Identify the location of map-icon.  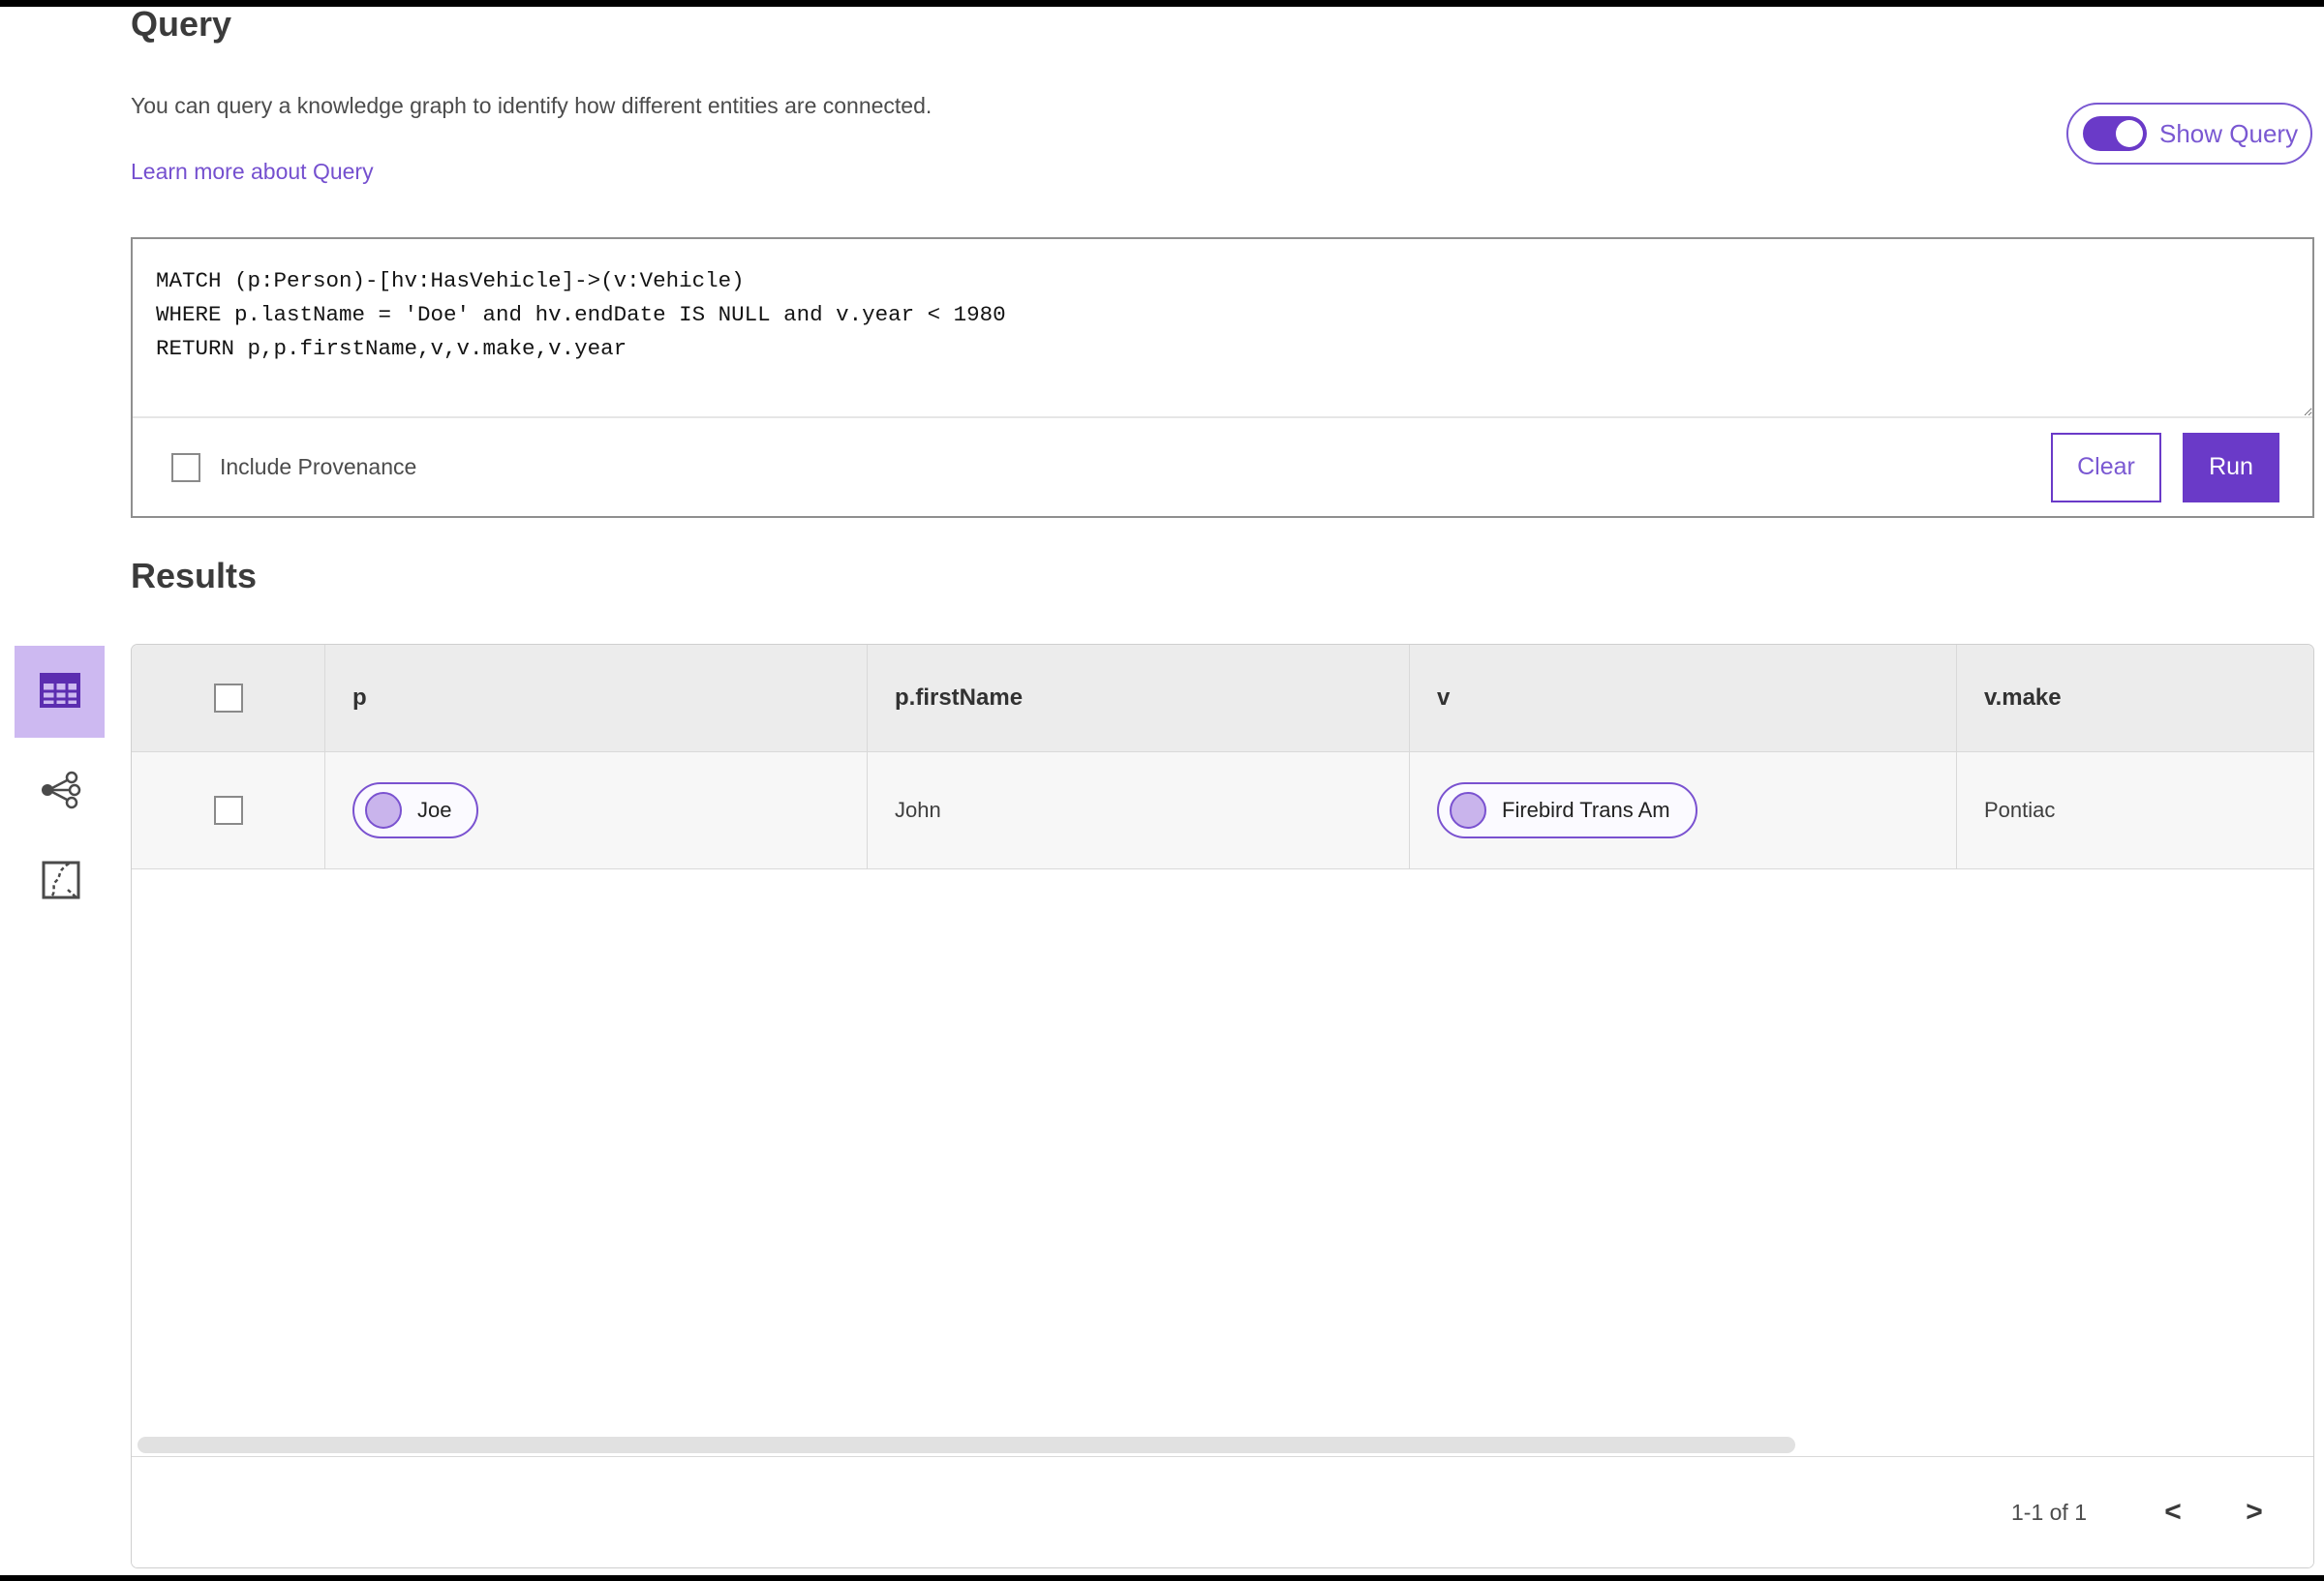
(61, 881).